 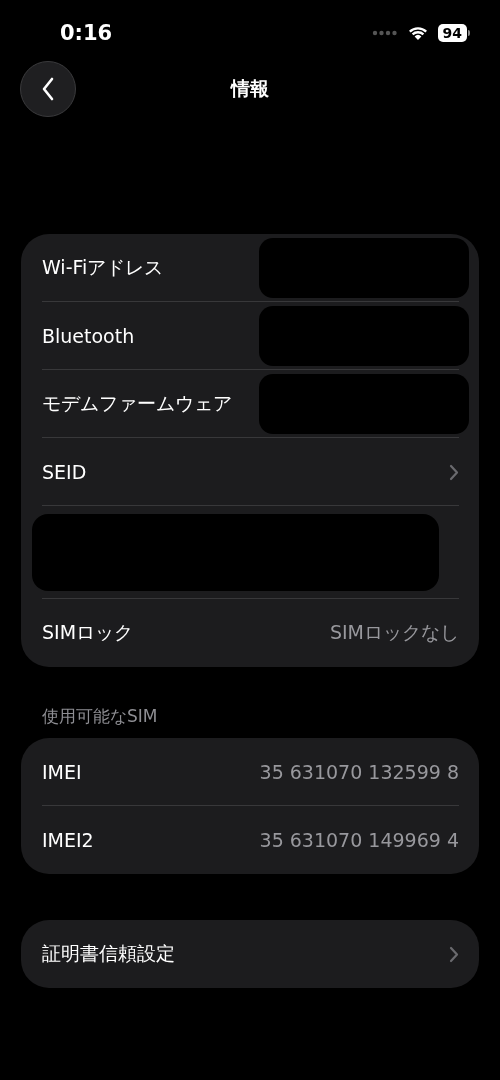 I want to click on row-label: 証明書信頼設定, so click(x=109, y=953).